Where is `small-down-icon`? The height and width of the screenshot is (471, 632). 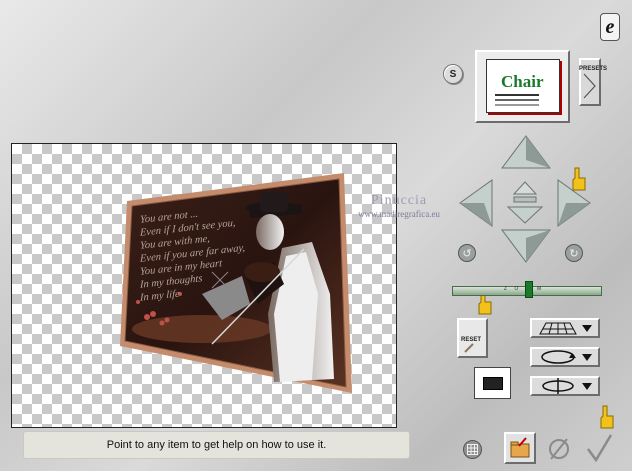
small-down-icon is located at coordinates (525, 215).